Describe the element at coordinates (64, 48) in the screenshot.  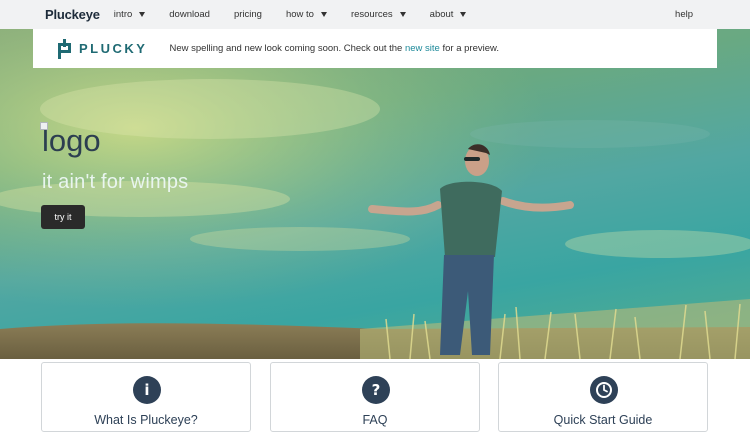
I see `plucky-mark-icon` at that location.